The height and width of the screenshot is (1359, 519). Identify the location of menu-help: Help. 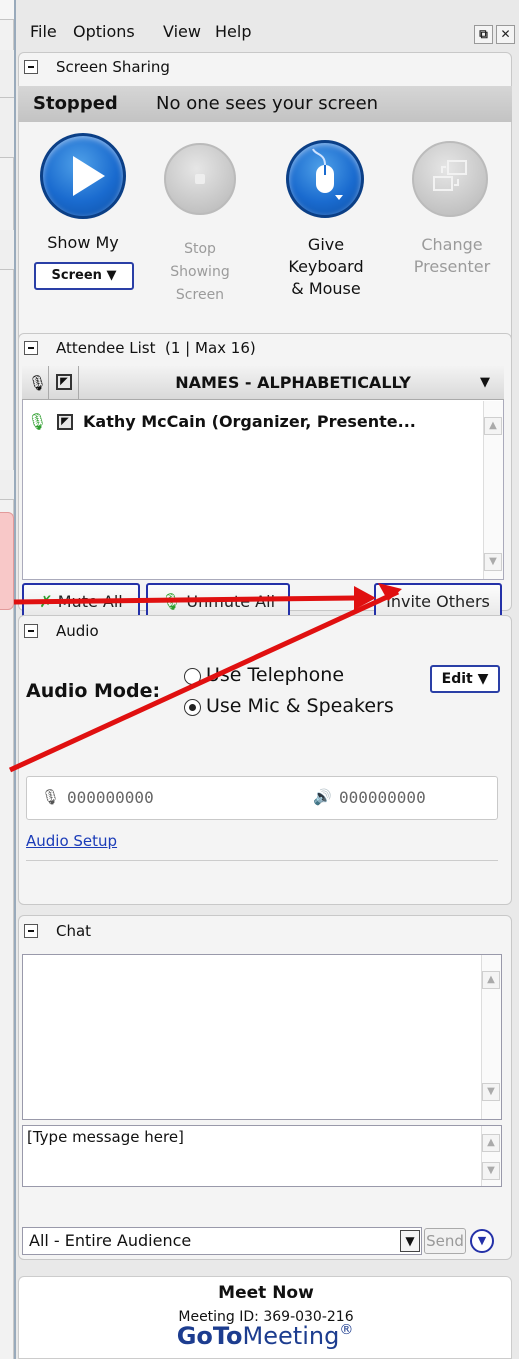
(233, 31).